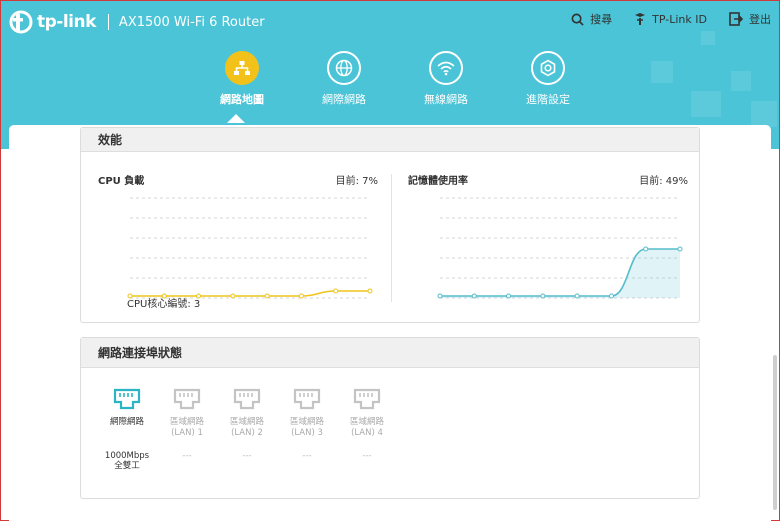 Image resolution: width=780 pixels, height=521 pixels. I want to click on port-item: 區域網路 (LAN) 4 ---, so click(367, 429).